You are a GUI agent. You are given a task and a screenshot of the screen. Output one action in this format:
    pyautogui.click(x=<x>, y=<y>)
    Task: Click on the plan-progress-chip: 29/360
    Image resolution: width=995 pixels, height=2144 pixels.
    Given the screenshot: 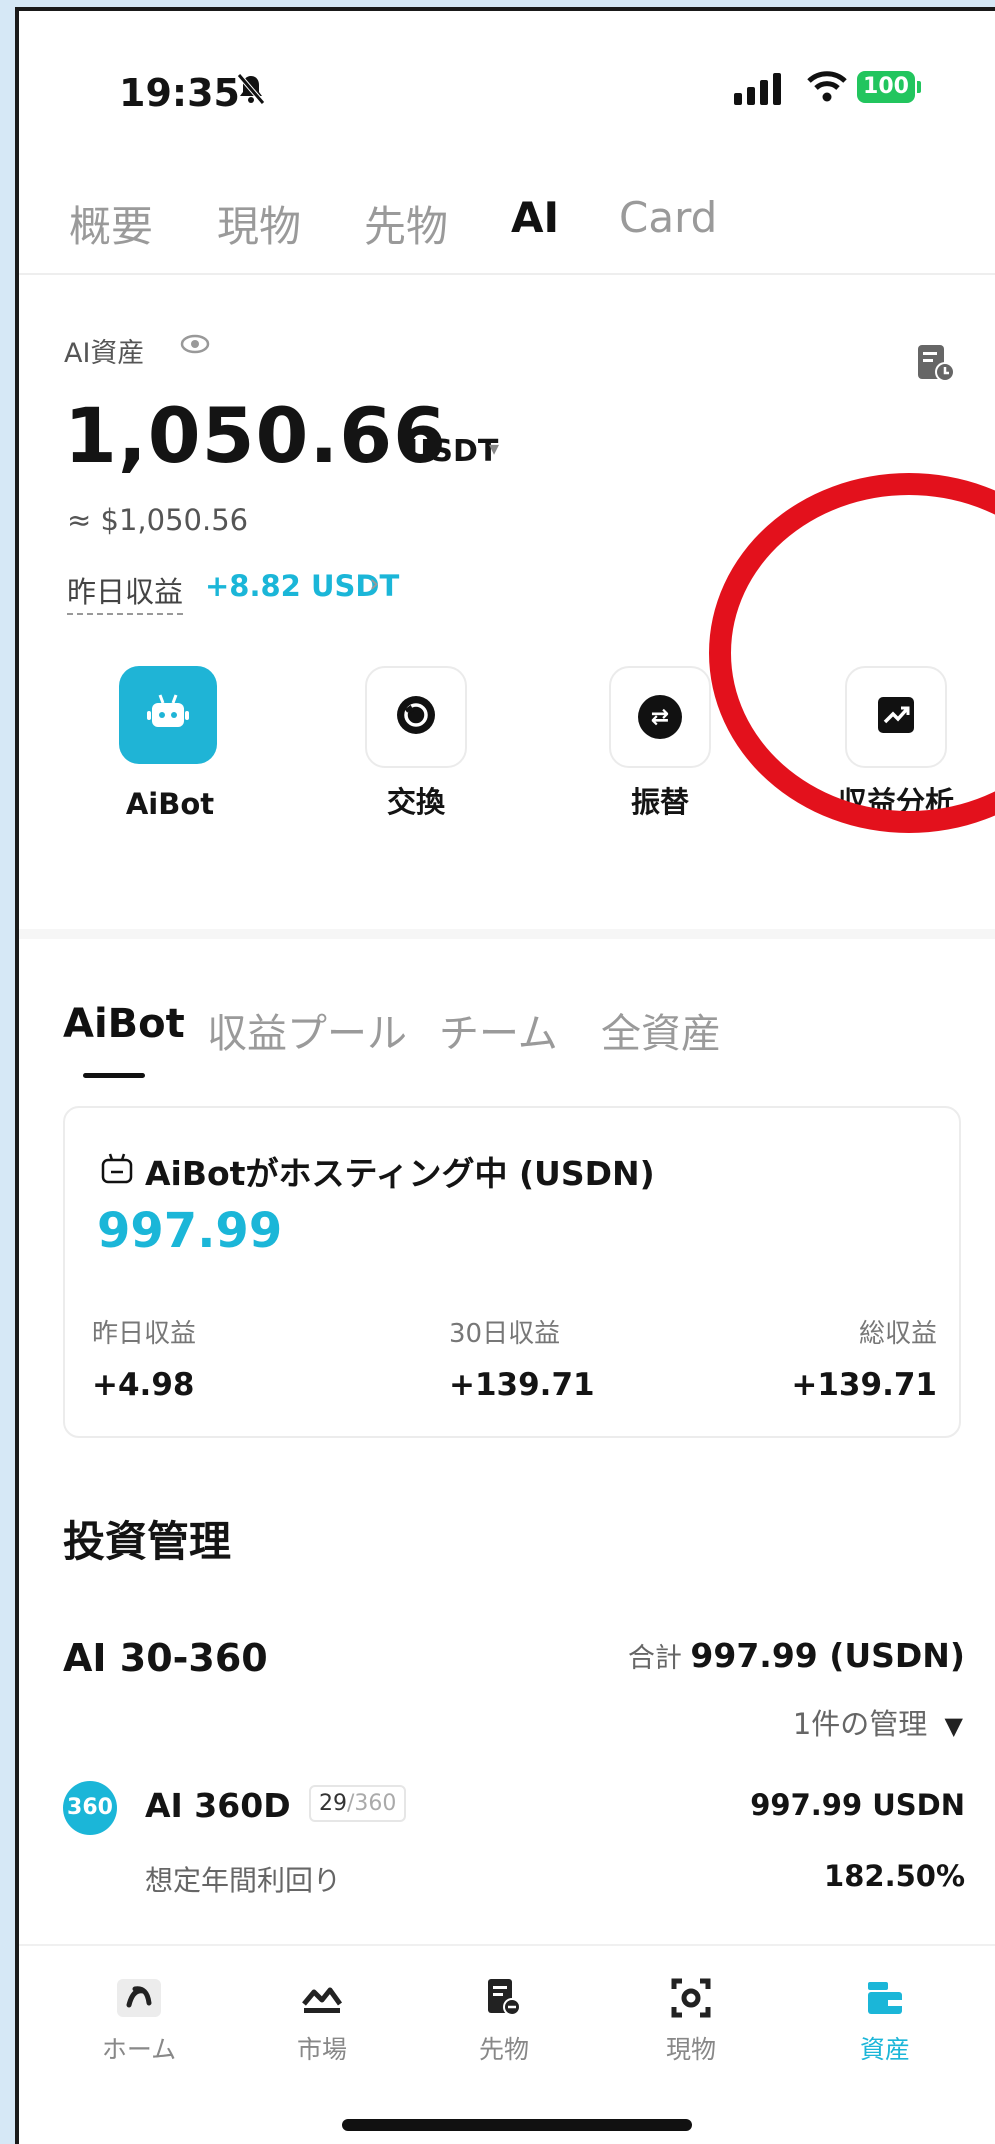 What is the action you would take?
    pyautogui.click(x=358, y=1803)
    